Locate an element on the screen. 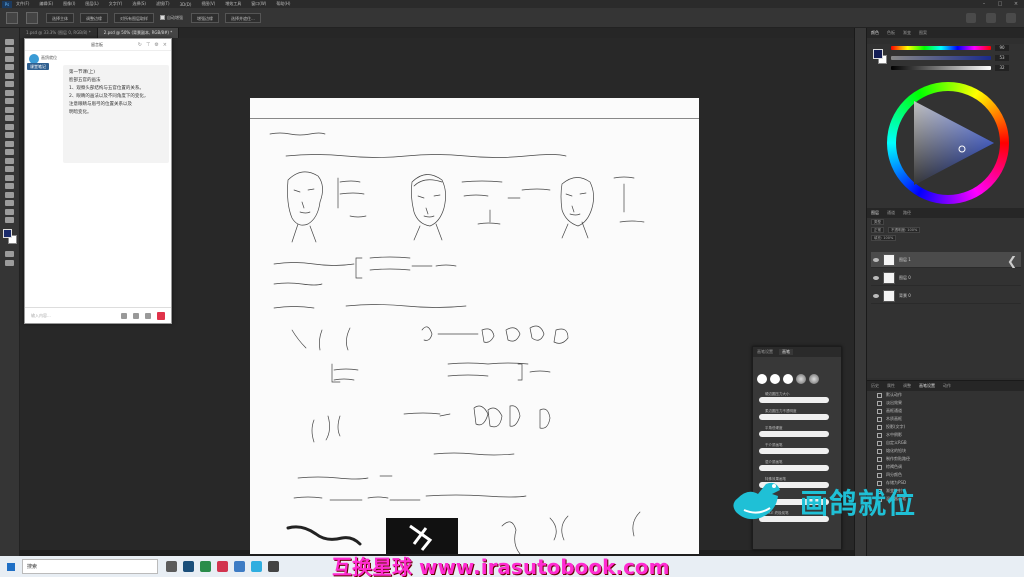 This screenshot has height=577, width=1024. color-wheel is located at coordinates (948, 143).